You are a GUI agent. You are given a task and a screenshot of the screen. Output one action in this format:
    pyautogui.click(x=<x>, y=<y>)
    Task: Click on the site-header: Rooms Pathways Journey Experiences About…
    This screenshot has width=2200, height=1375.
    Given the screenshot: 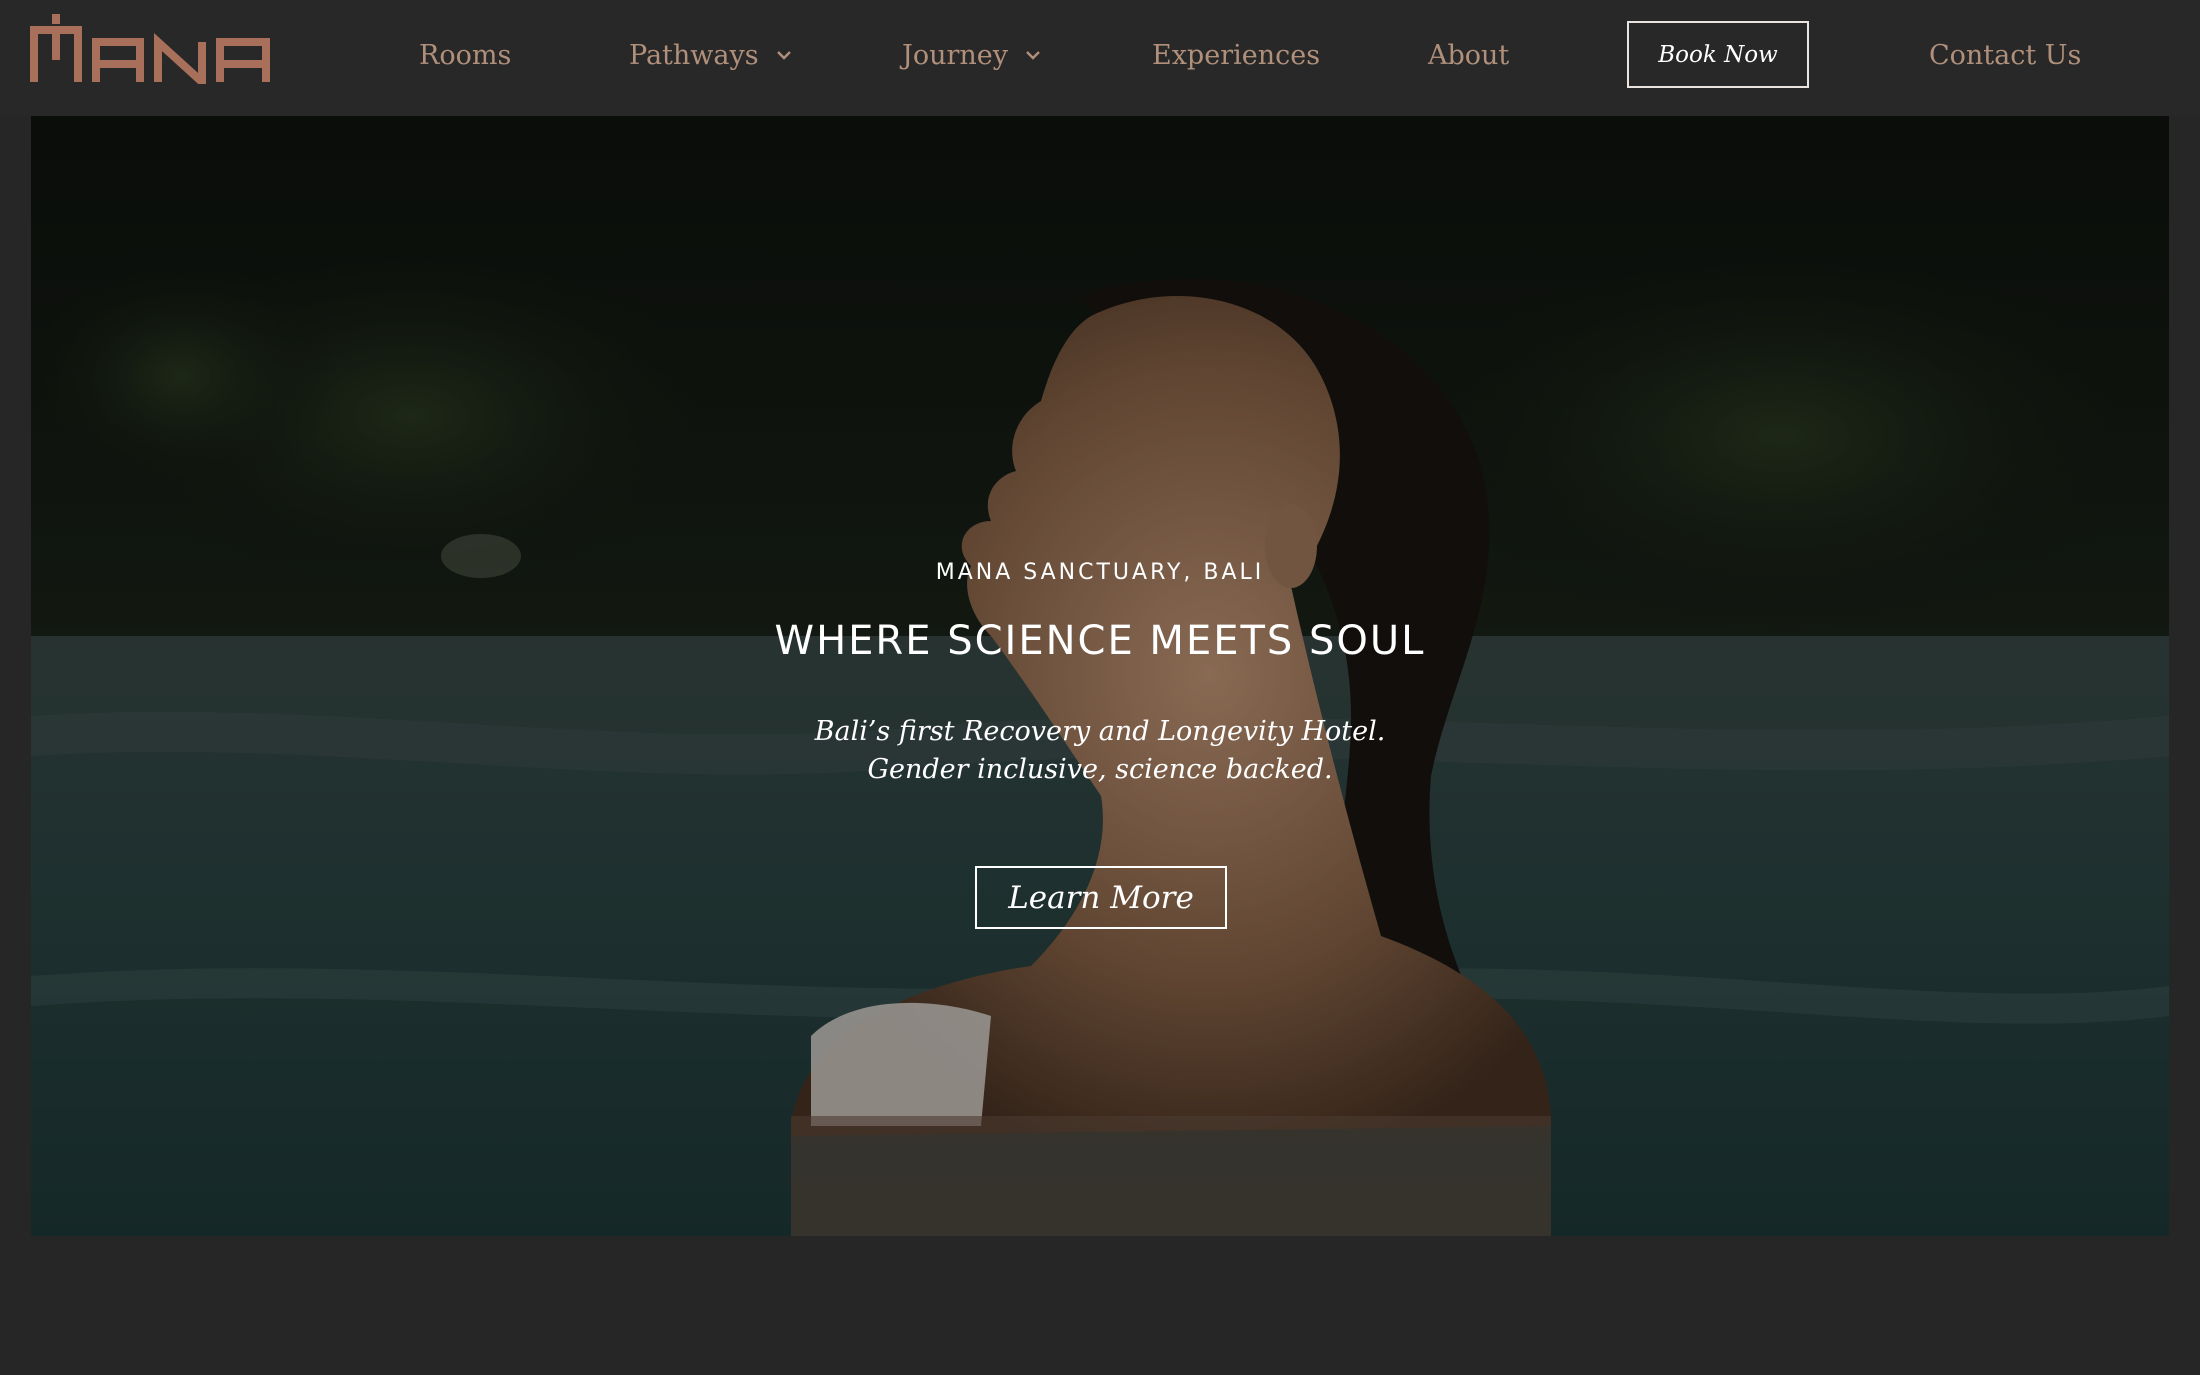 What is the action you would take?
    pyautogui.click(x=1100, y=58)
    